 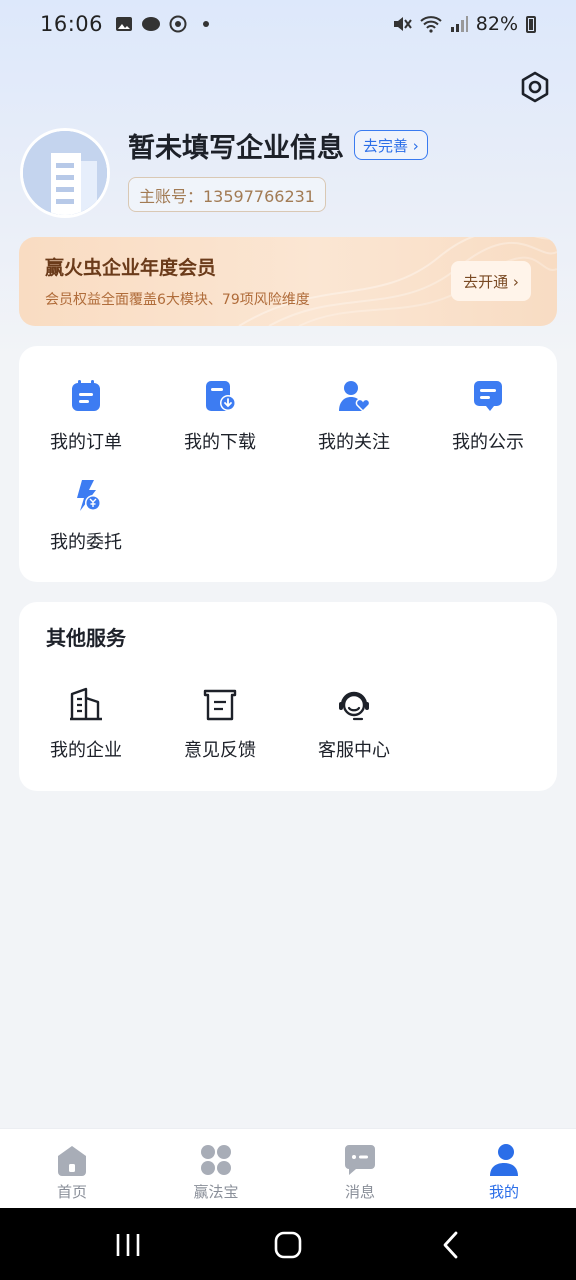 I want to click on customer-service-item: 客服中心, so click(x=354, y=731).